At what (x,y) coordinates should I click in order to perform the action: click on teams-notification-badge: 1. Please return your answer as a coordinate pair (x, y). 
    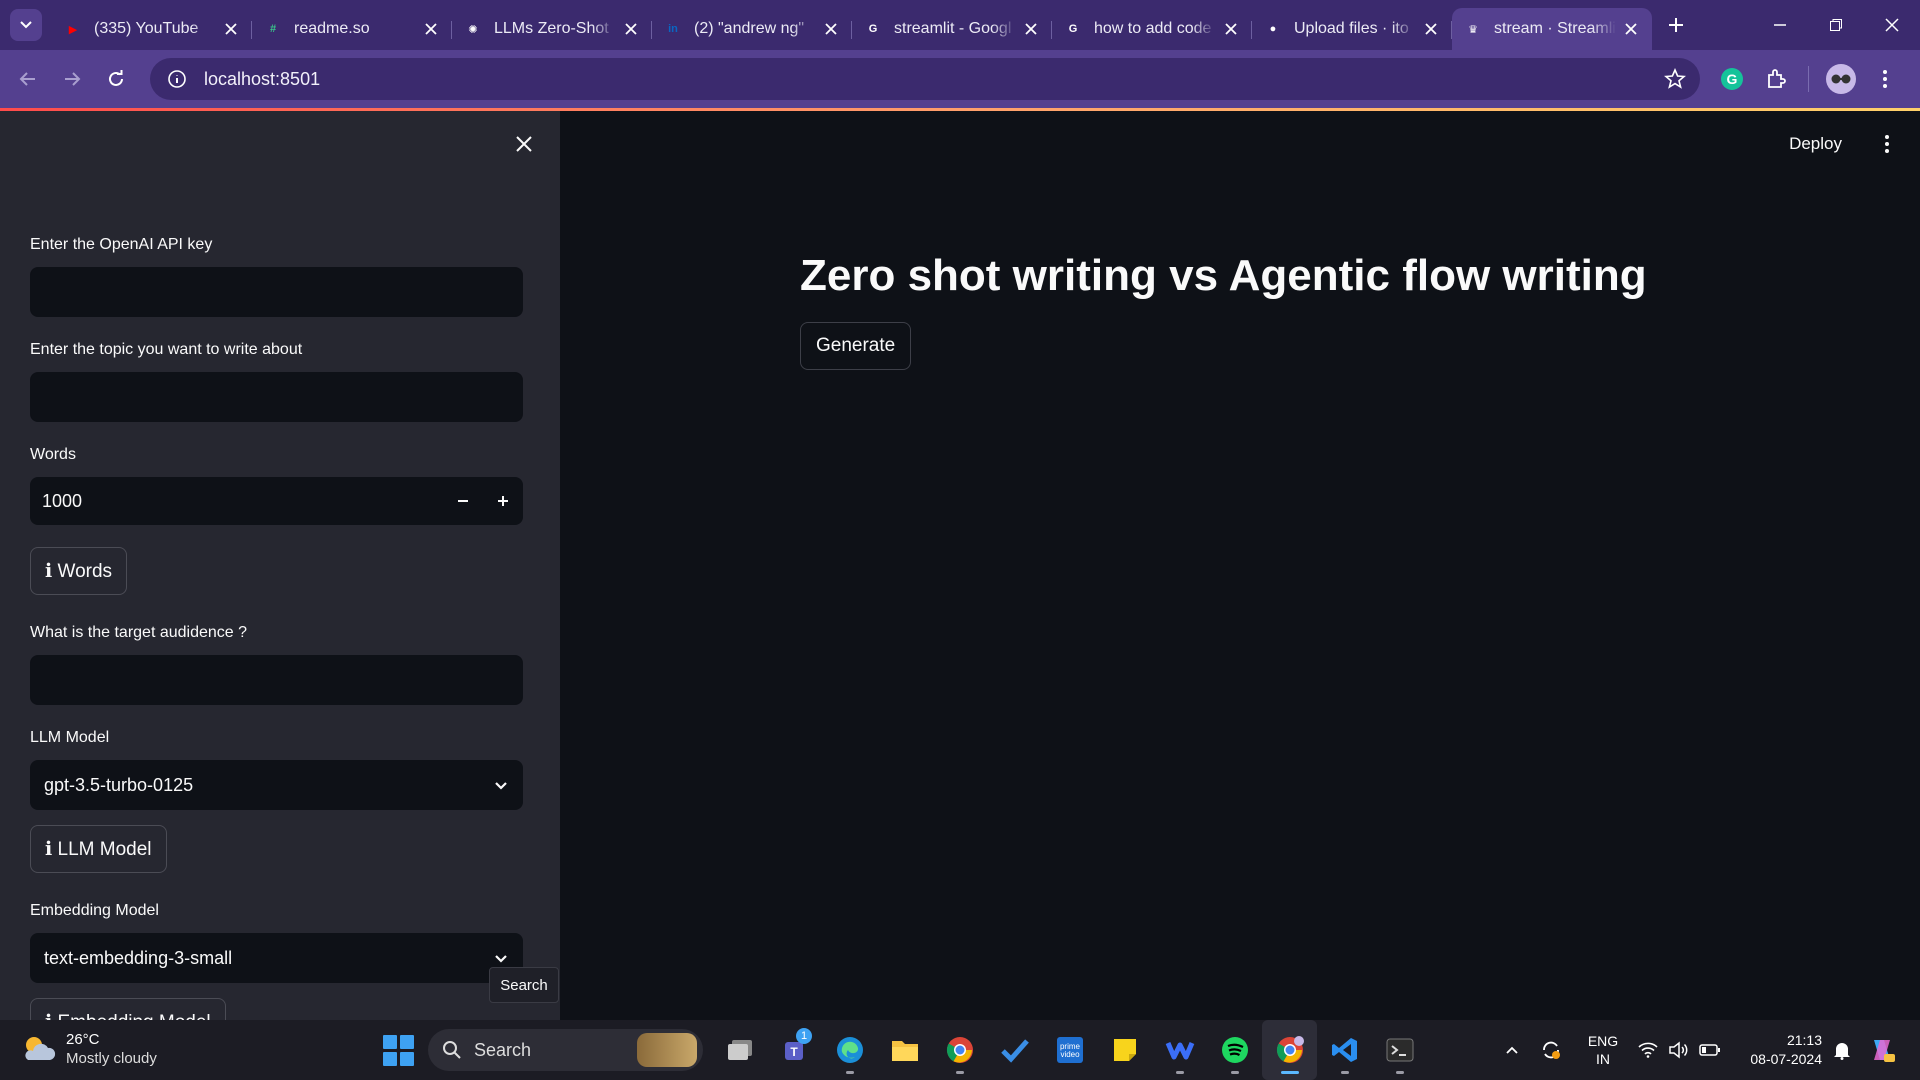
    Looking at the image, I should click on (804, 1036).